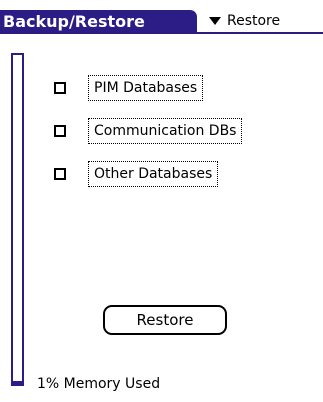  Describe the element at coordinates (60, 174) in the screenshot. I see `other-databases-checkbox` at that location.